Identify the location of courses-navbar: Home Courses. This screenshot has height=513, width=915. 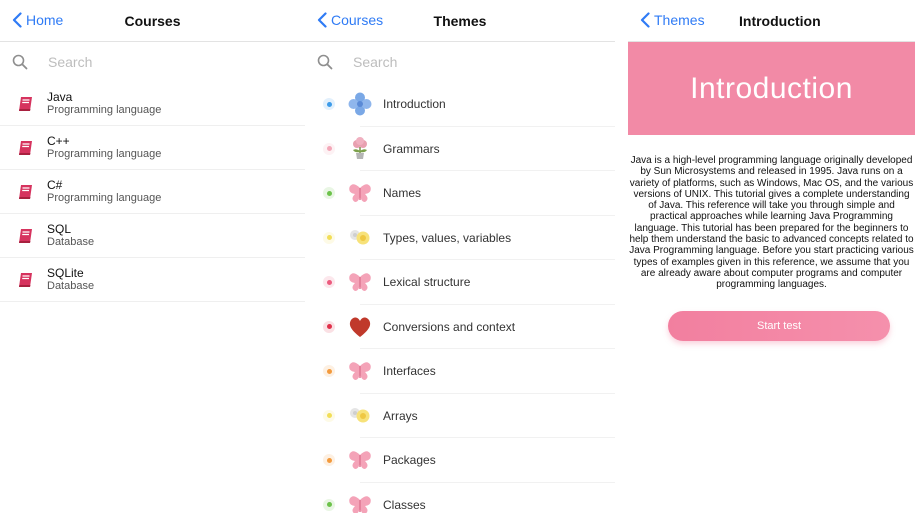
(152, 21).